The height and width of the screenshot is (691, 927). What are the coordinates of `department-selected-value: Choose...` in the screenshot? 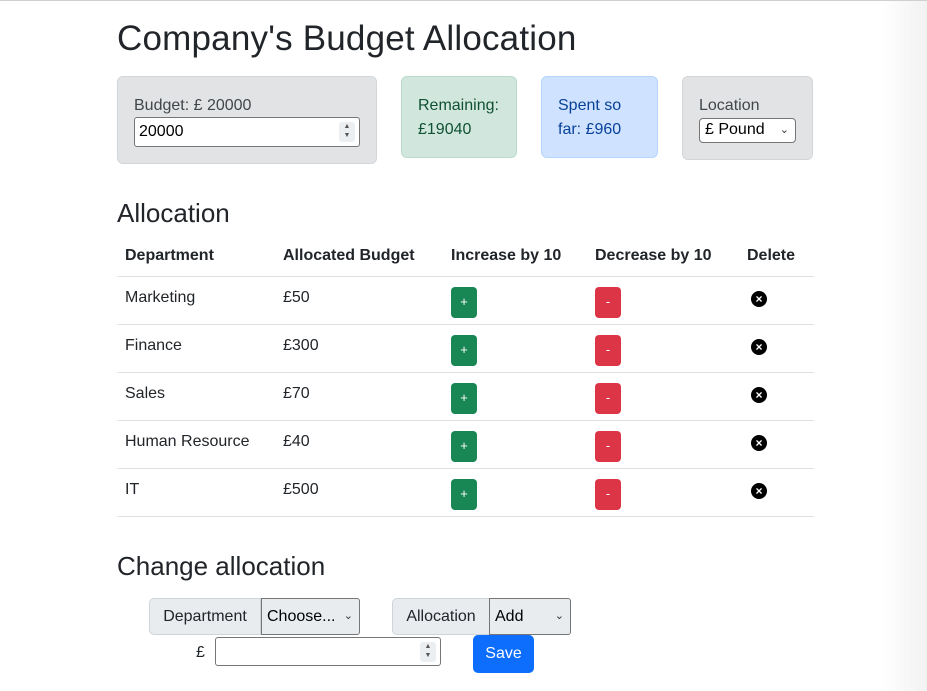 It's located at (301, 616).